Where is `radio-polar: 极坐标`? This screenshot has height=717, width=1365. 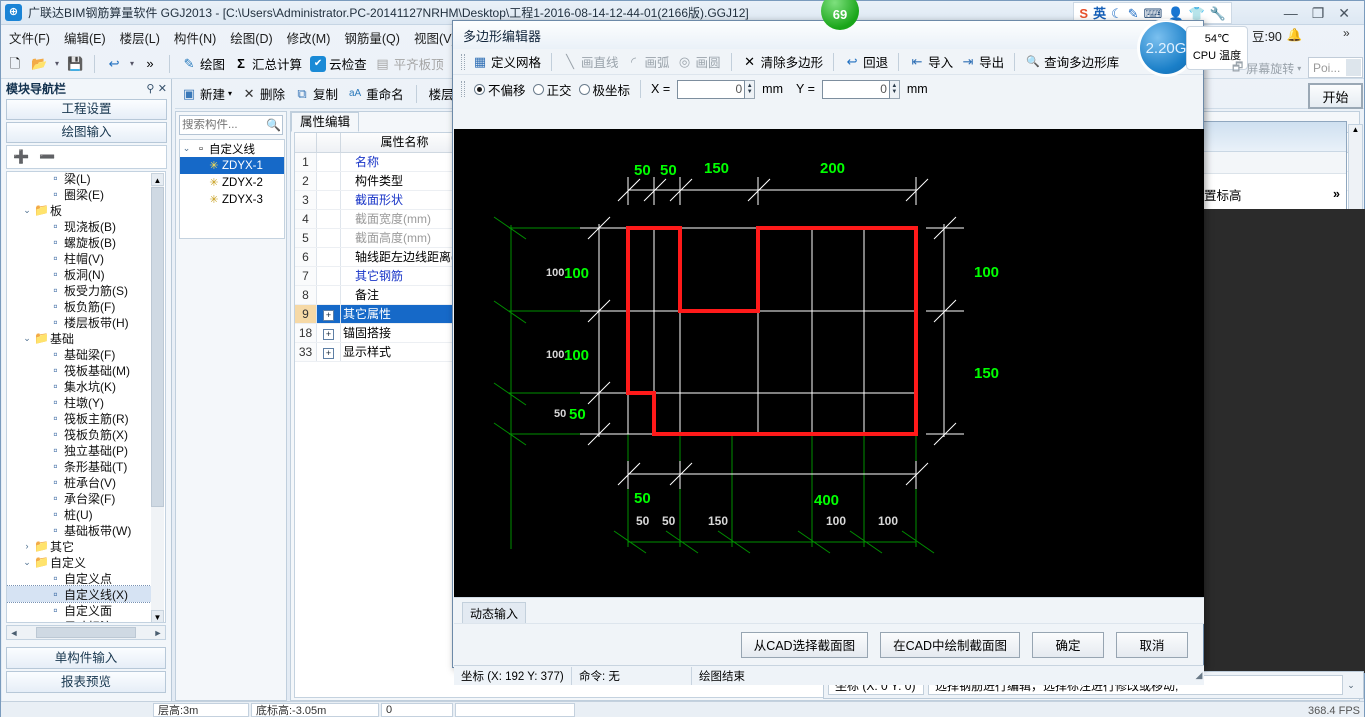 radio-polar: 极坐标 is located at coordinates (604, 89).